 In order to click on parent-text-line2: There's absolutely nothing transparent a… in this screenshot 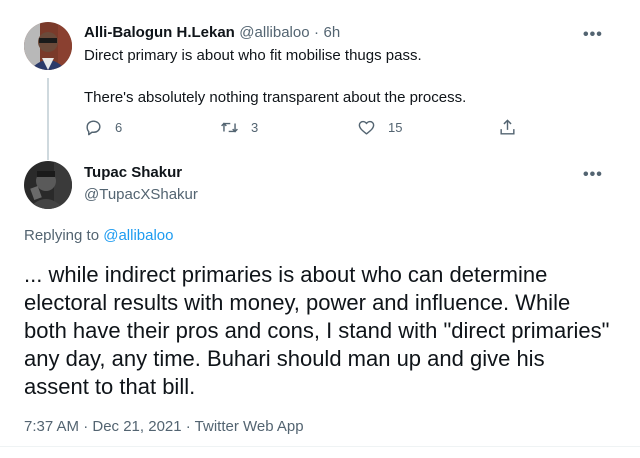, I will do `click(275, 97)`.